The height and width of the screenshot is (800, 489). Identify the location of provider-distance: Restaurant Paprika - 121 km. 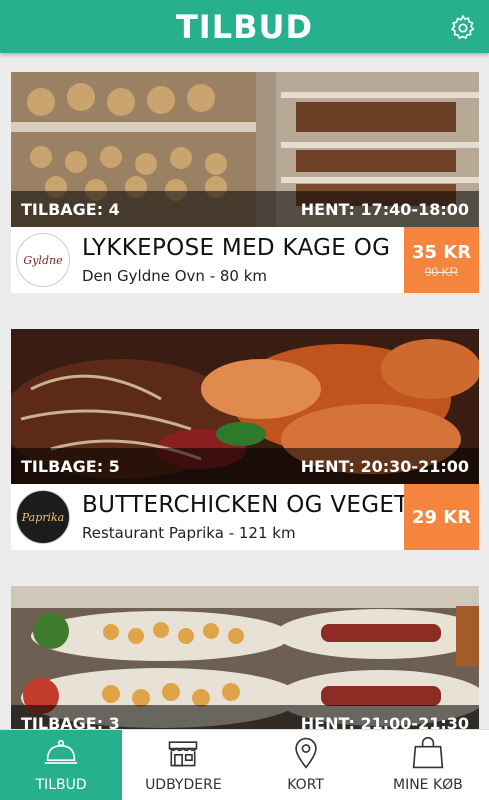
(189, 533).